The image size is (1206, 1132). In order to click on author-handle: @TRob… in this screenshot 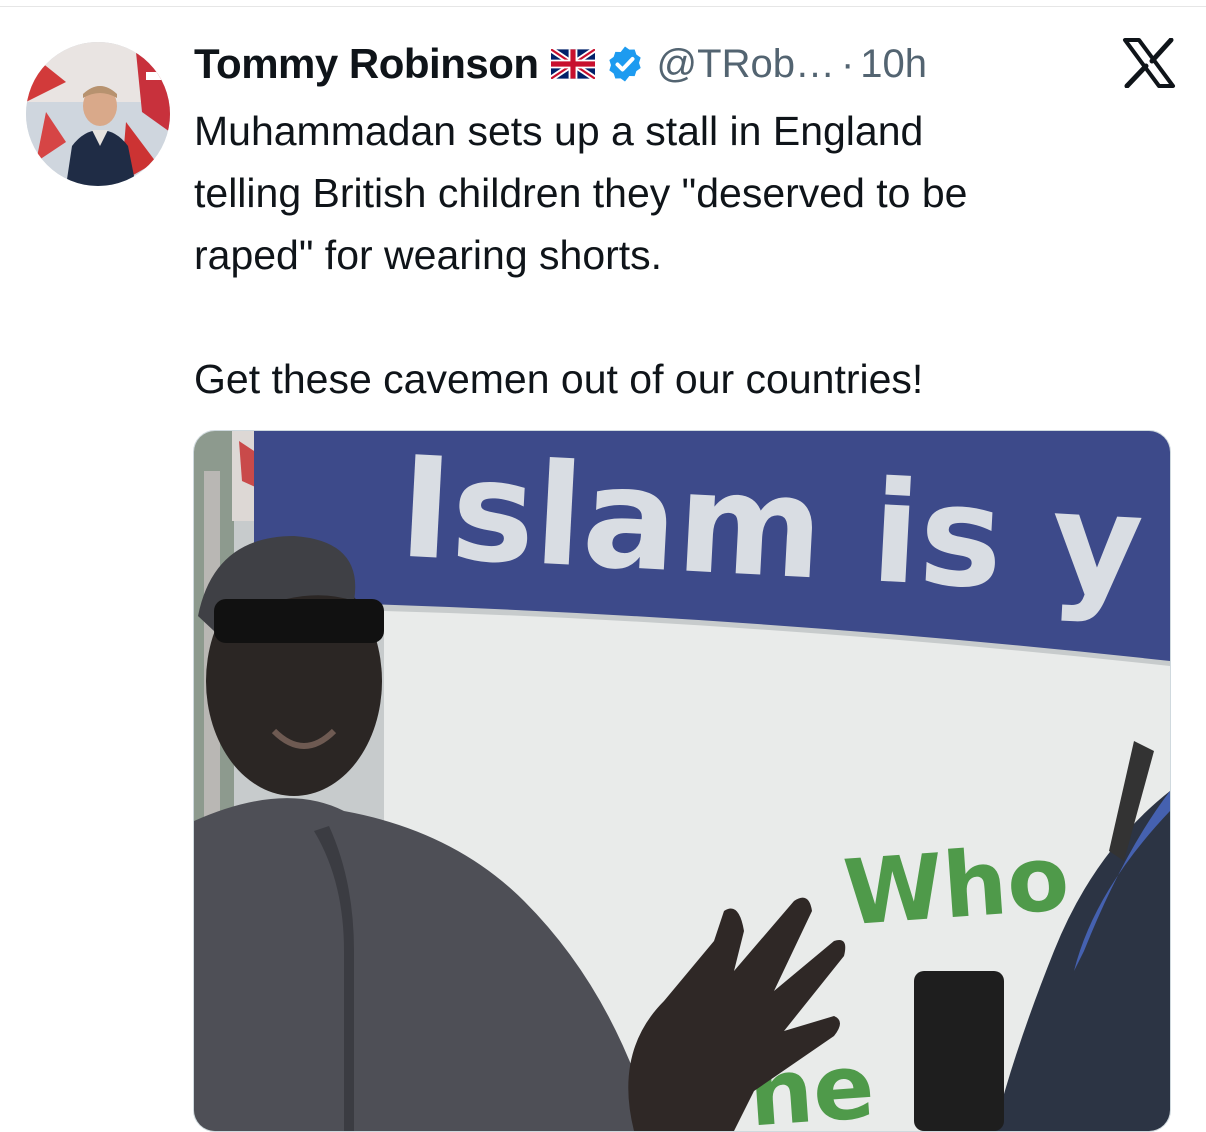, I will do `click(746, 64)`.